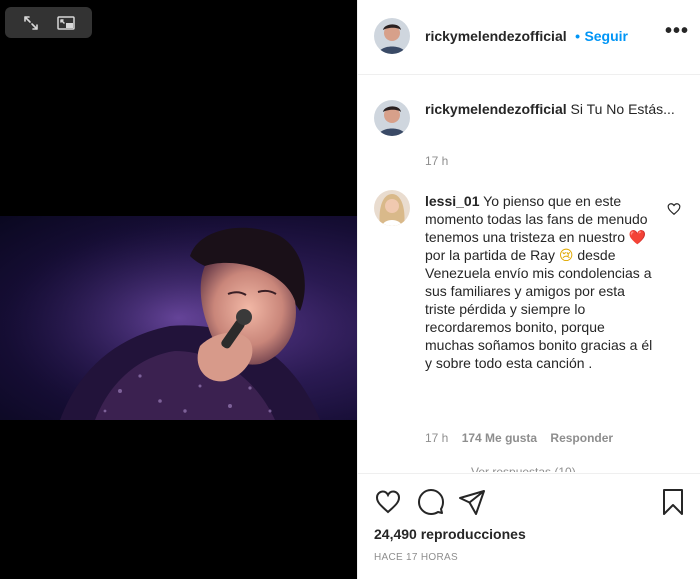 The image size is (700, 580). I want to click on like-heart-icon, so click(388, 502).